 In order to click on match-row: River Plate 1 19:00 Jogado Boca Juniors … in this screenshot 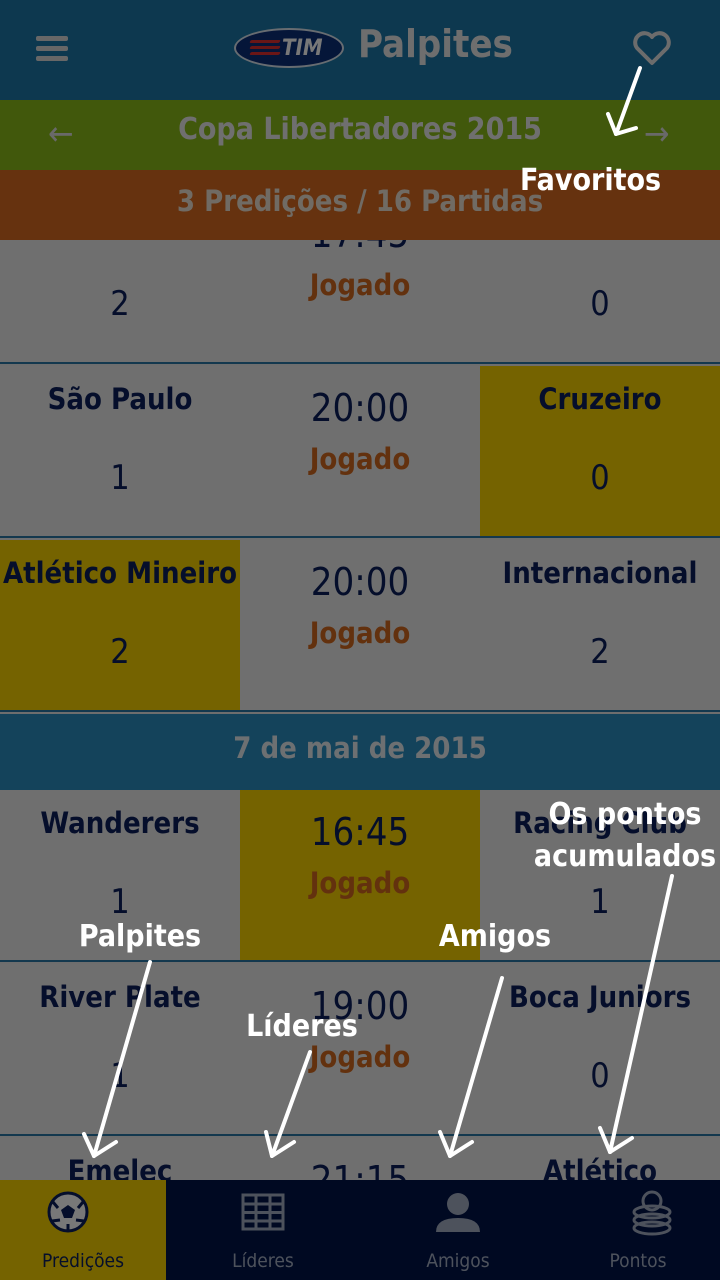, I will do `click(360, 1050)`.